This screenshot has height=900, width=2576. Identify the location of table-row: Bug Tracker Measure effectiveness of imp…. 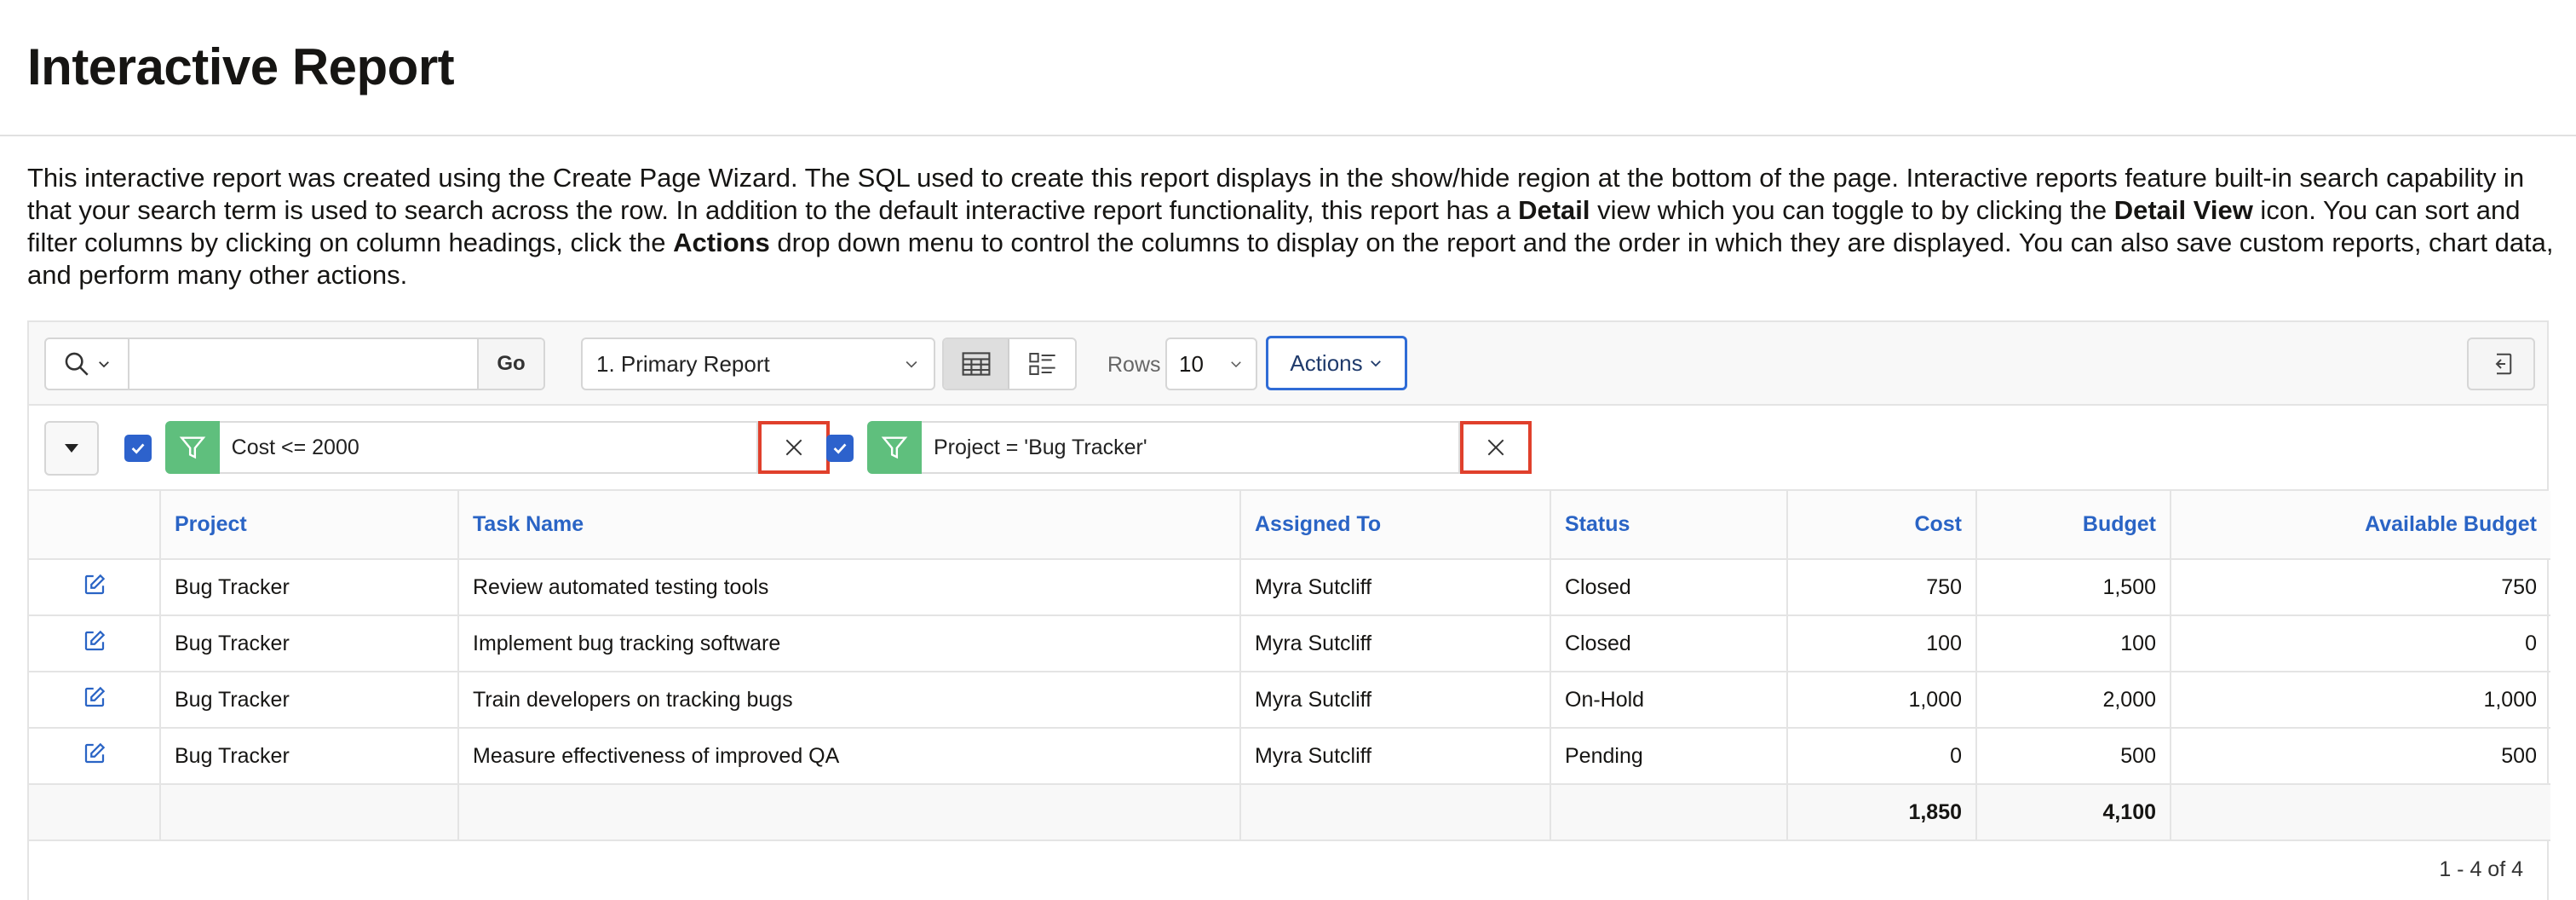
(1289, 756).